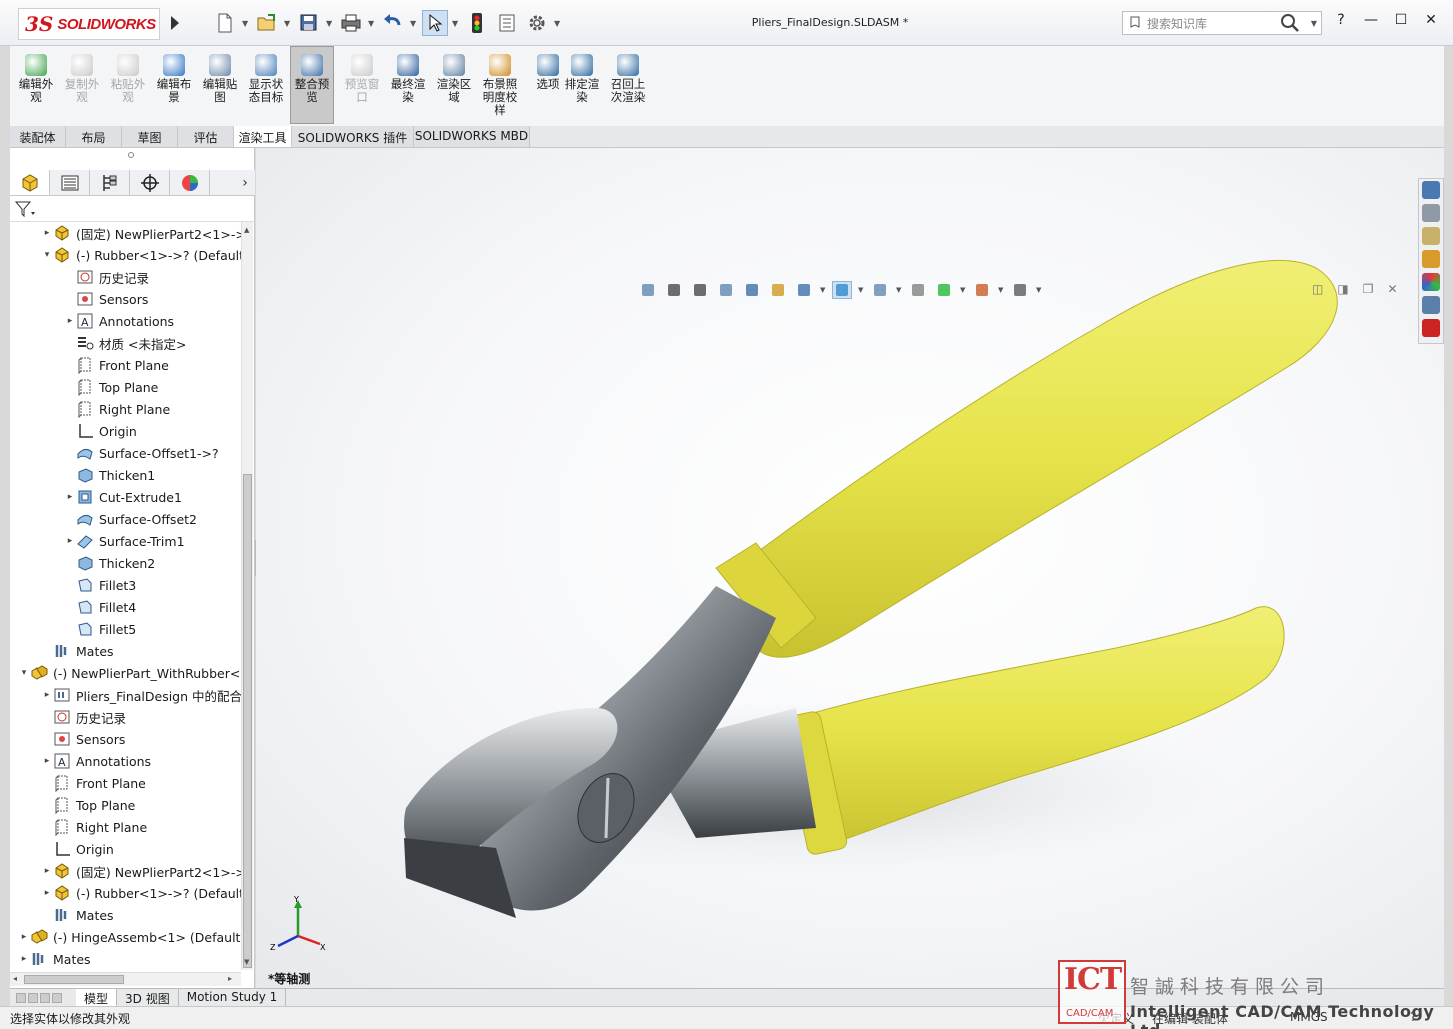  What do you see at coordinates (1368, 289) in the screenshot?
I see `restore-viewport-icon: ❐` at bounding box center [1368, 289].